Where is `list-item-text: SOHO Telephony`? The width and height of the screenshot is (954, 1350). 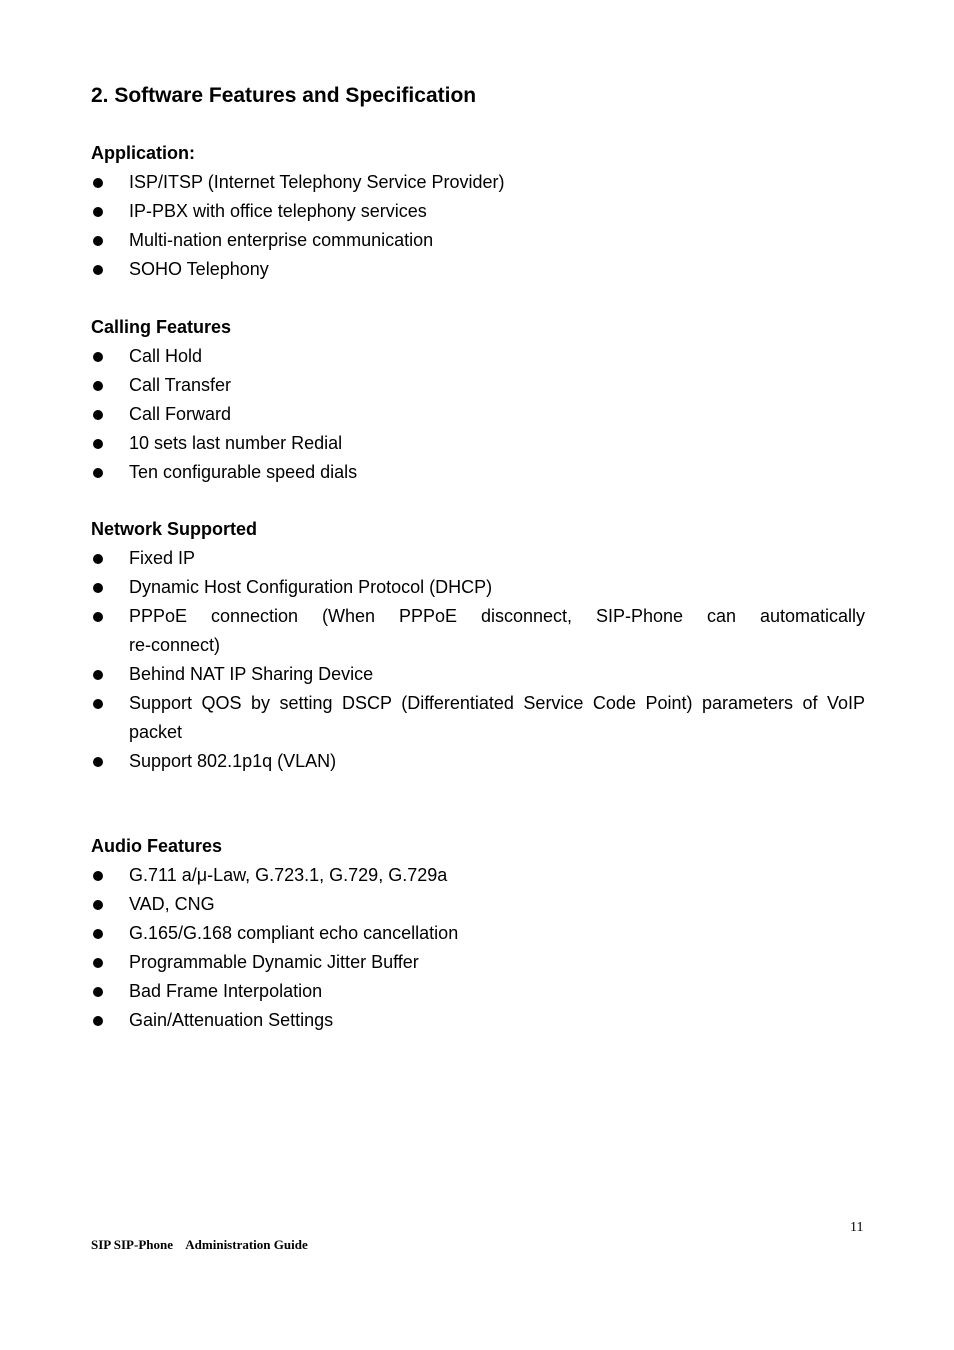
list-item-text: SOHO Telephony is located at coordinates (199, 269).